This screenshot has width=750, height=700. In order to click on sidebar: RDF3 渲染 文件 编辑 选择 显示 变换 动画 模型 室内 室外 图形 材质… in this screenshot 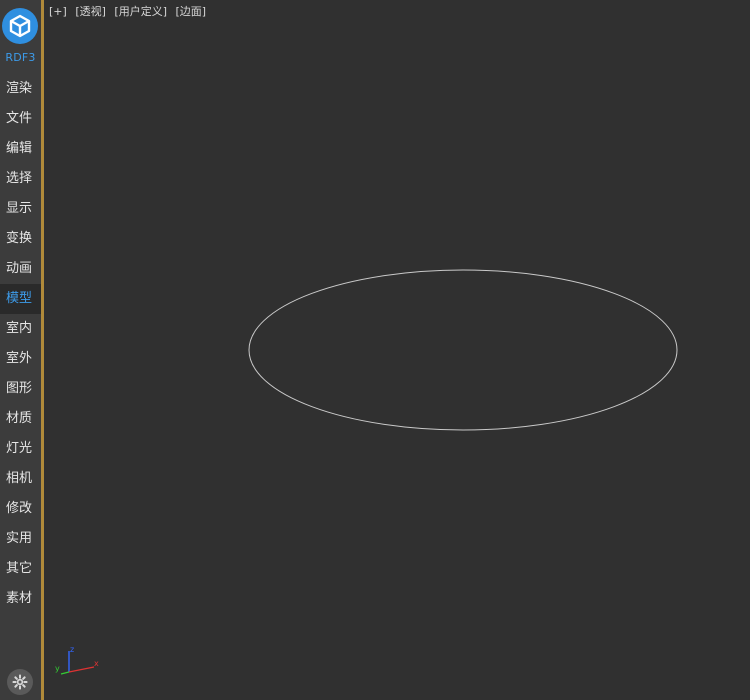, I will do `click(22, 350)`.